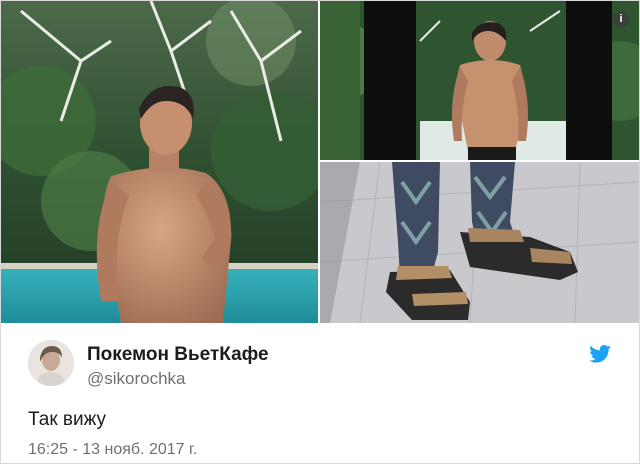 Image resolution: width=640 pixels, height=464 pixels. I want to click on avatar, so click(51, 363).